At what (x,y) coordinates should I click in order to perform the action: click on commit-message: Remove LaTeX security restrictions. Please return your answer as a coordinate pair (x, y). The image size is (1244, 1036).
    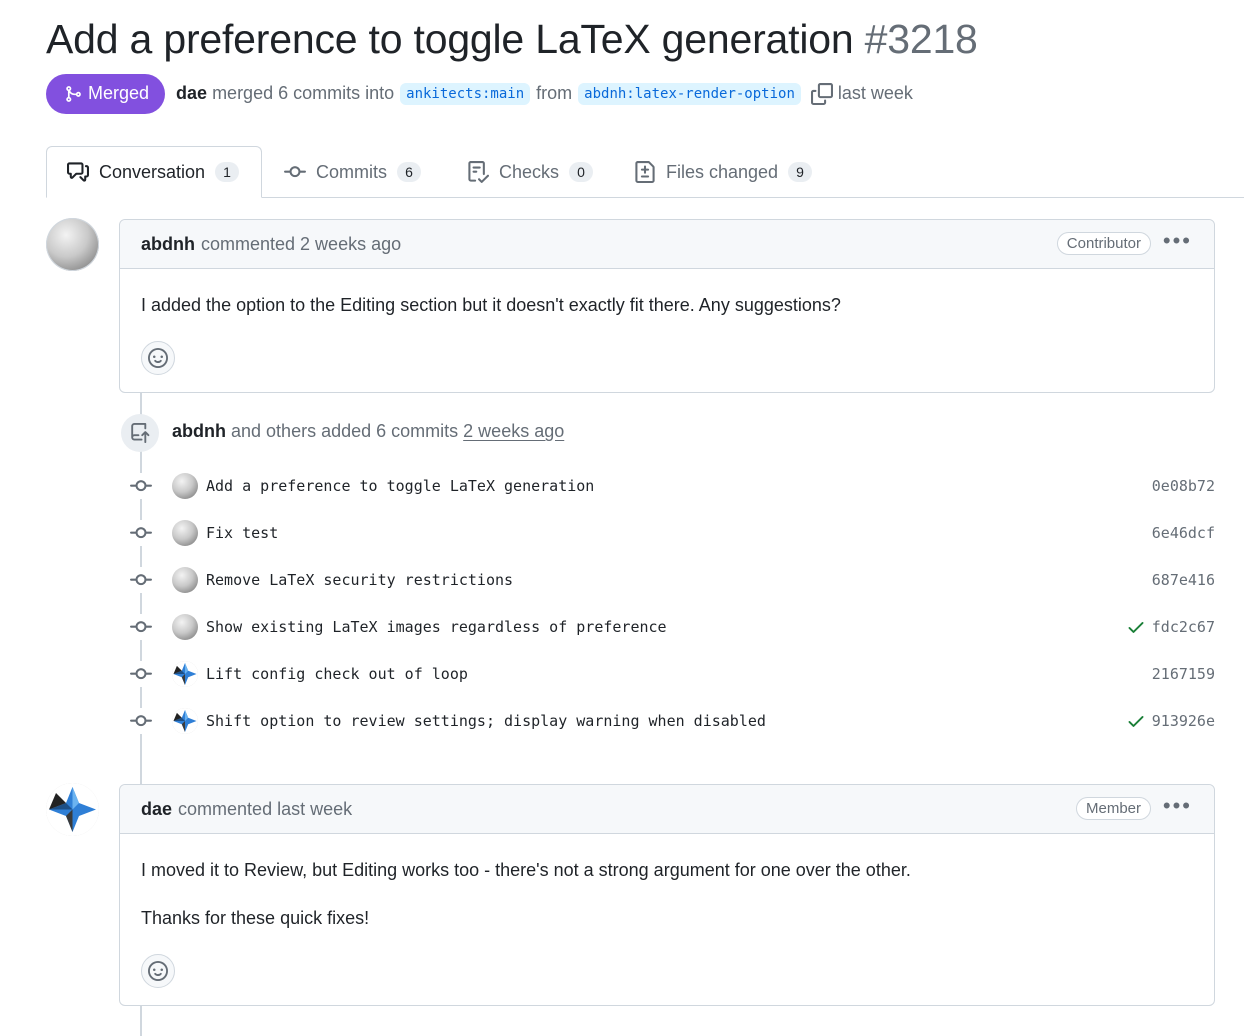
    Looking at the image, I should click on (679, 580).